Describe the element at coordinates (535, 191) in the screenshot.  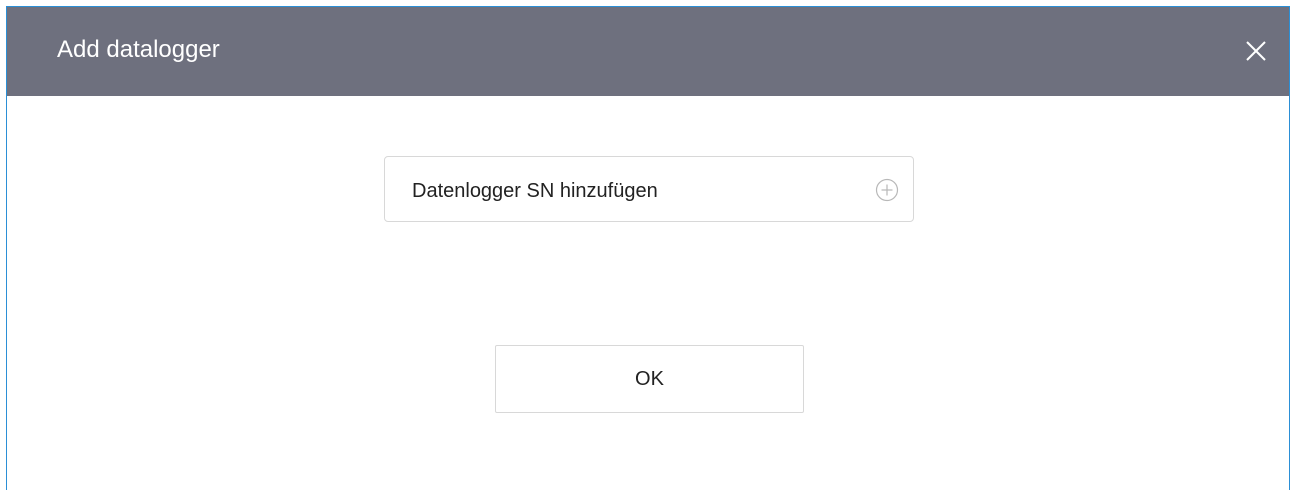
I see `datalogger-sn-label: Datenlogger SN hinzufügen` at that location.